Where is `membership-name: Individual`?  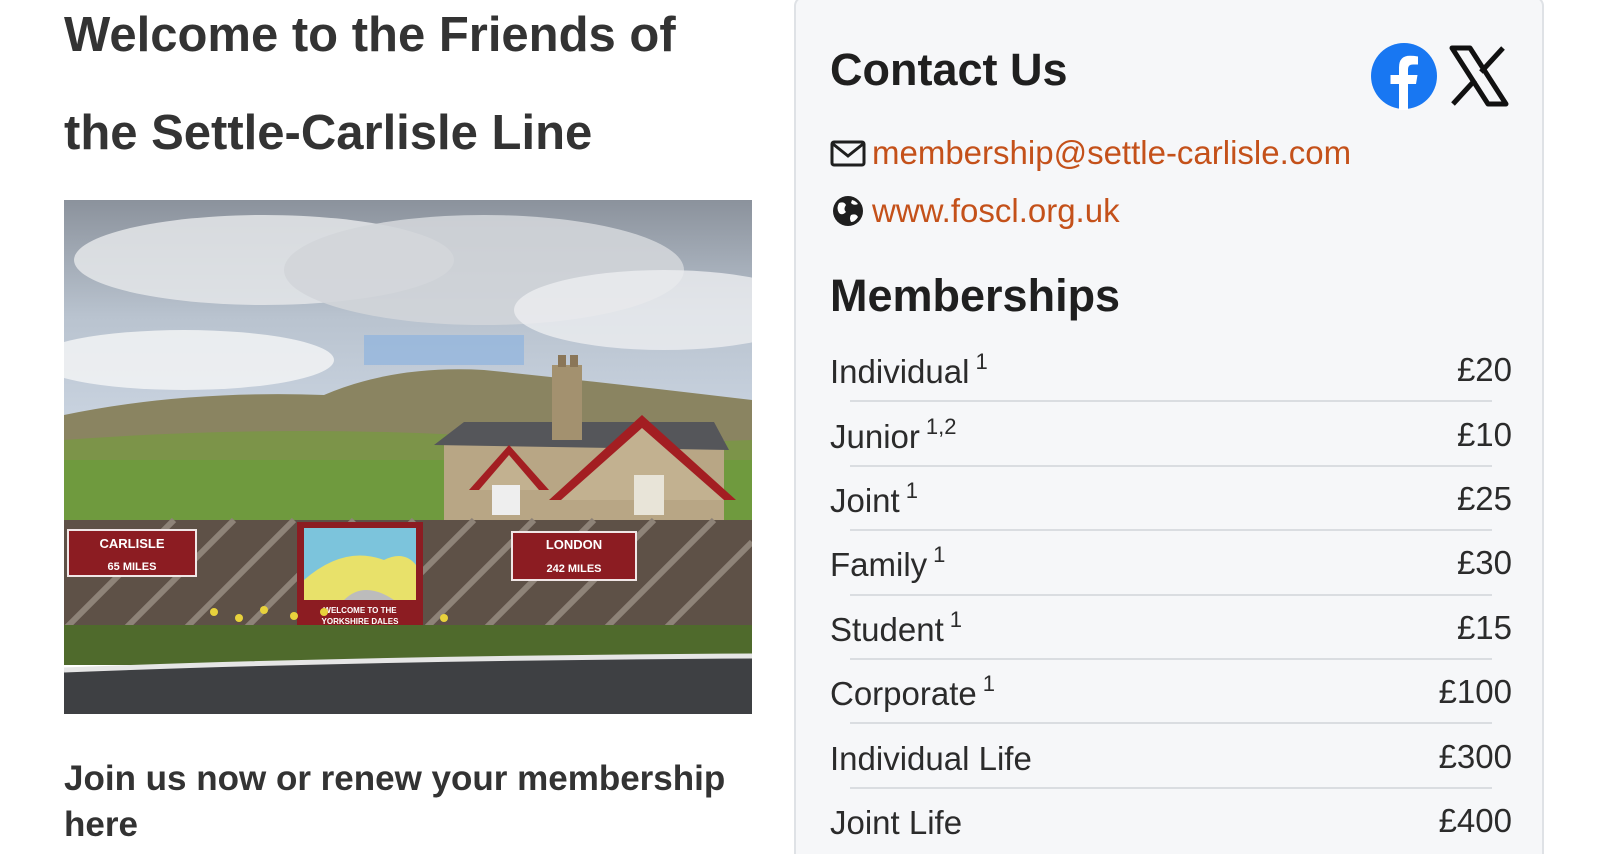
membership-name: Individual is located at coordinates (900, 372).